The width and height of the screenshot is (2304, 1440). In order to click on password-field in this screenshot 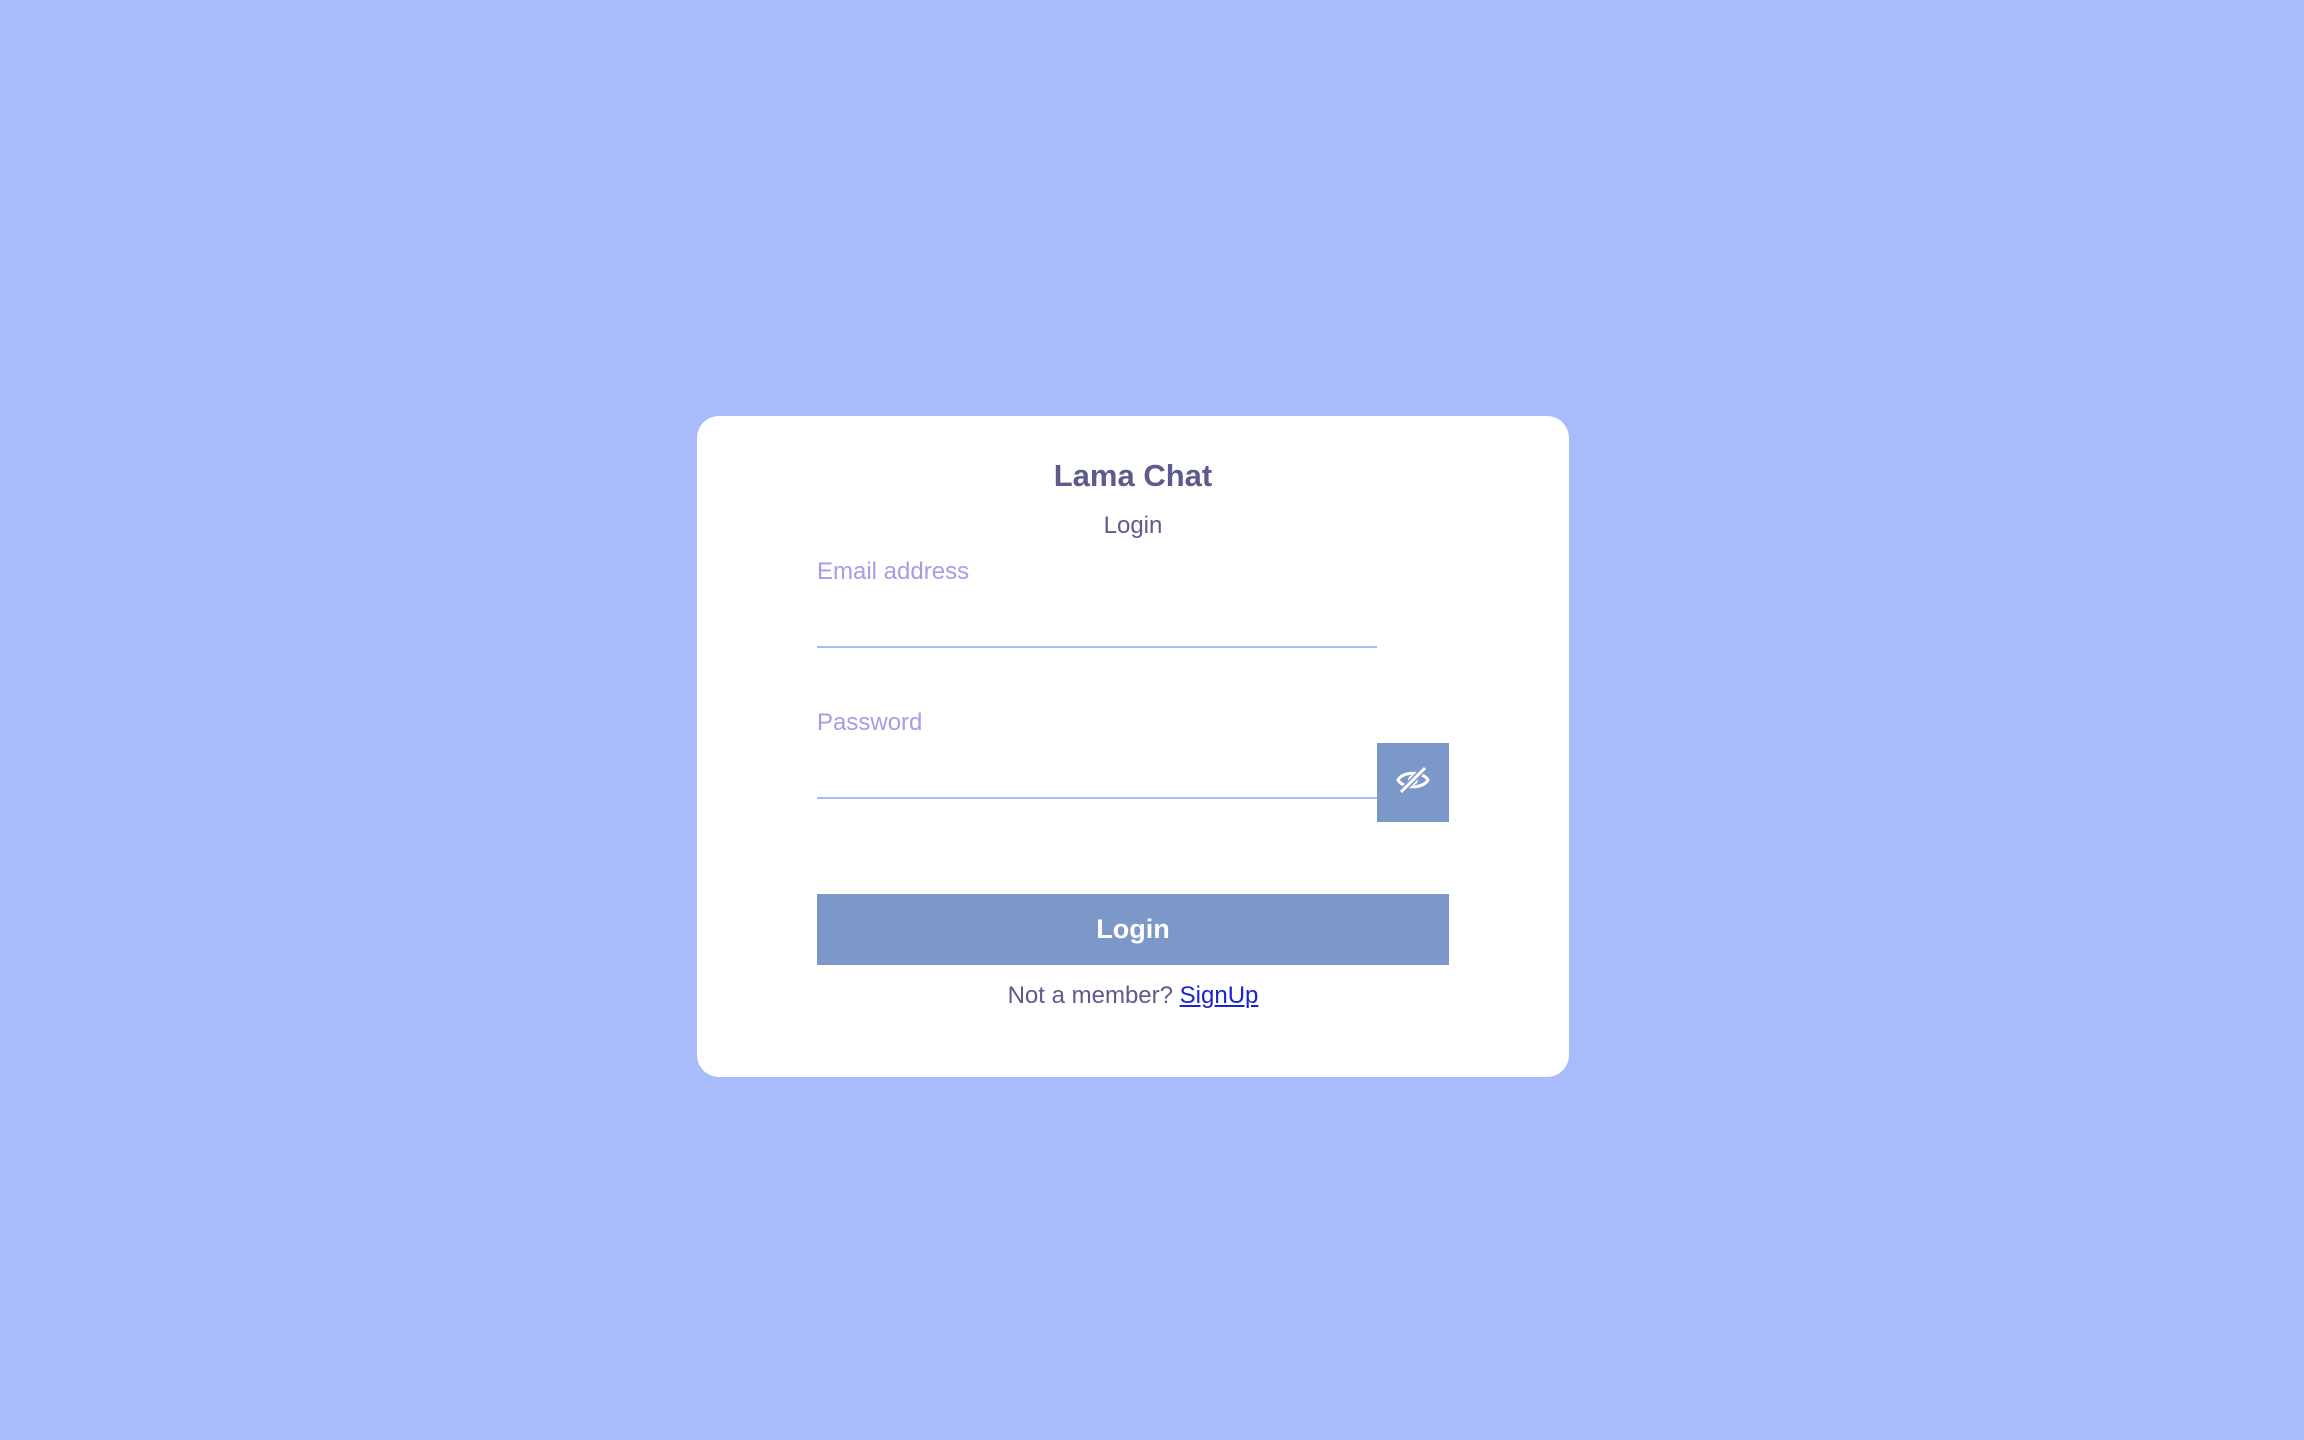, I will do `click(1097, 774)`.